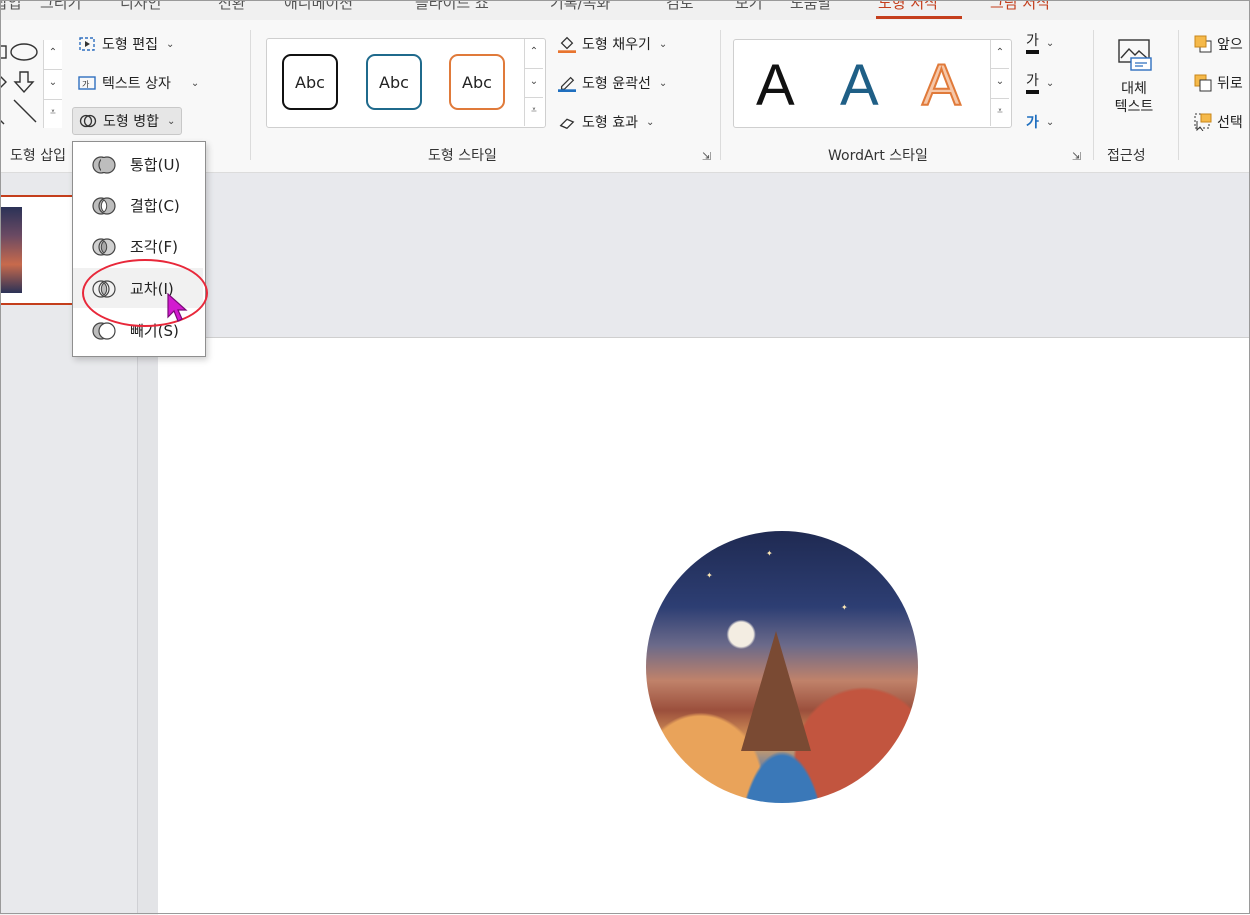 Image resolution: width=1250 pixels, height=915 pixels. I want to click on alt-text-icon, so click(1135, 55).